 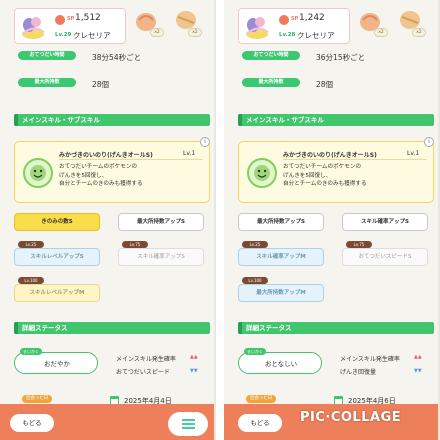 What do you see at coordinates (341, 57) in the screenshot?
I see `help-time-value: 36分15秒ごと` at bounding box center [341, 57].